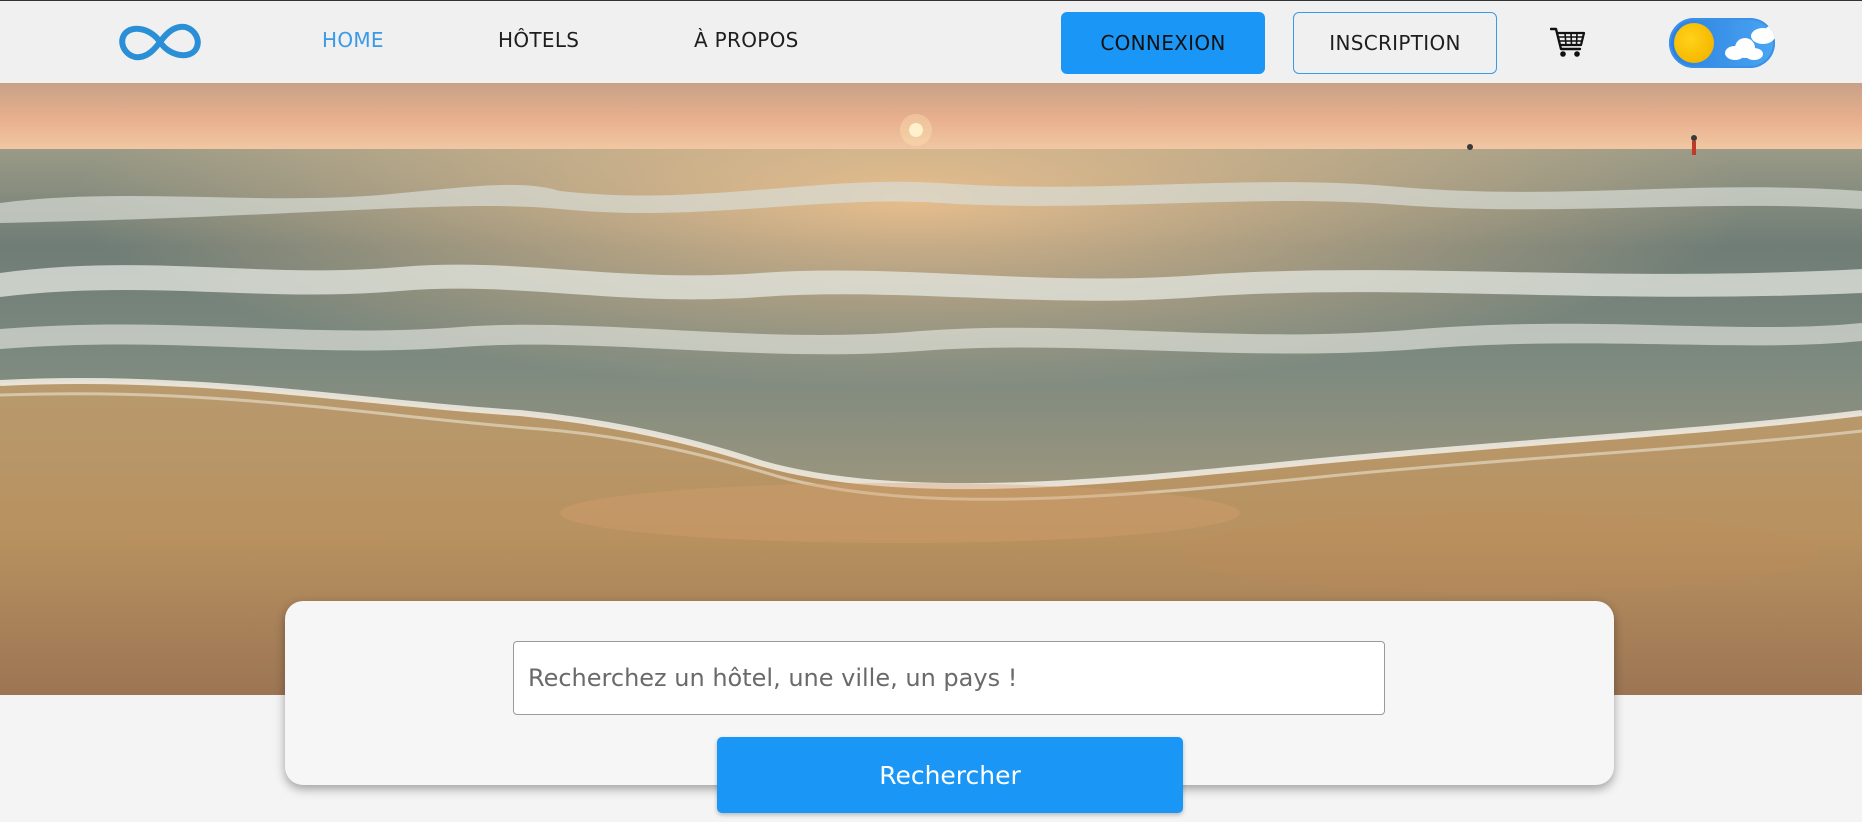 The image size is (1862, 822). Describe the element at coordinates (746, 40) in the screenshot. I see `nav-about-link: À PROPOS` at that location.